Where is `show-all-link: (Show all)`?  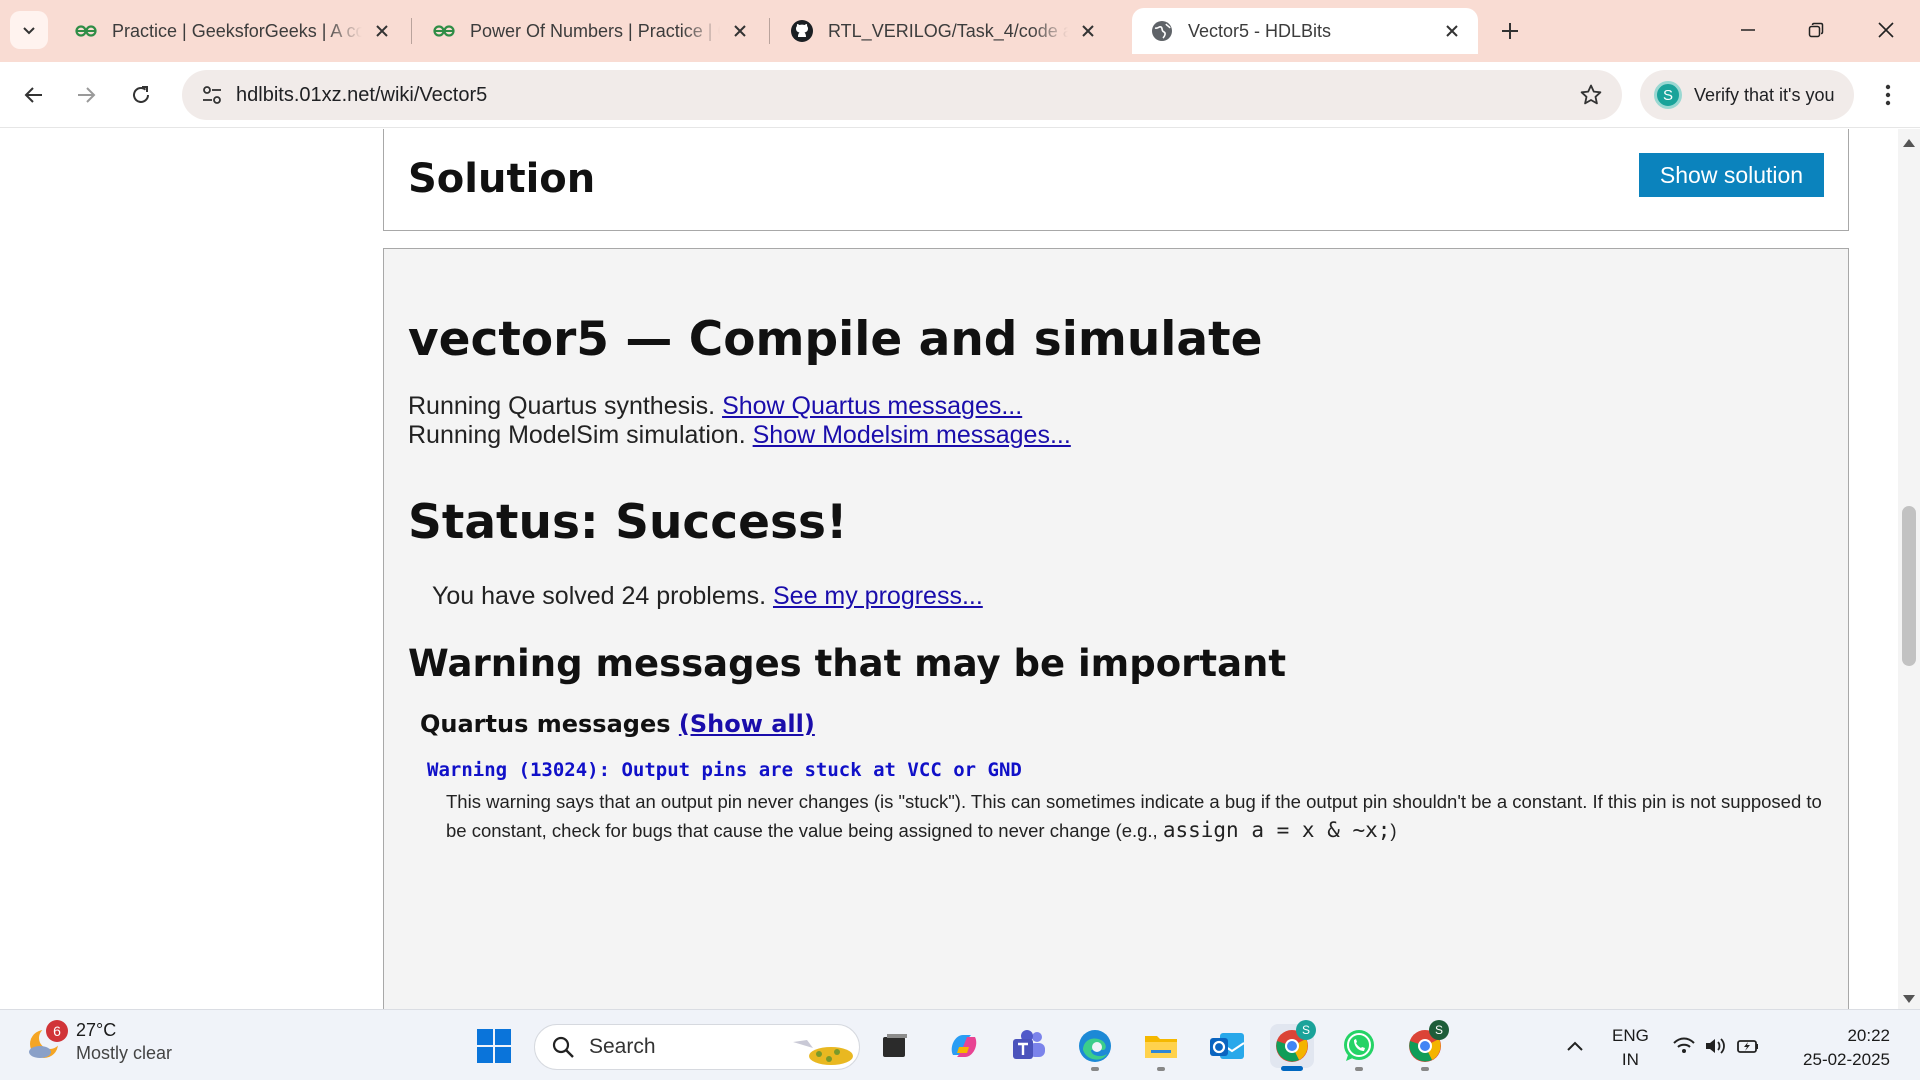 show-all-link: (Show all) is located at coordinates (747, 724).